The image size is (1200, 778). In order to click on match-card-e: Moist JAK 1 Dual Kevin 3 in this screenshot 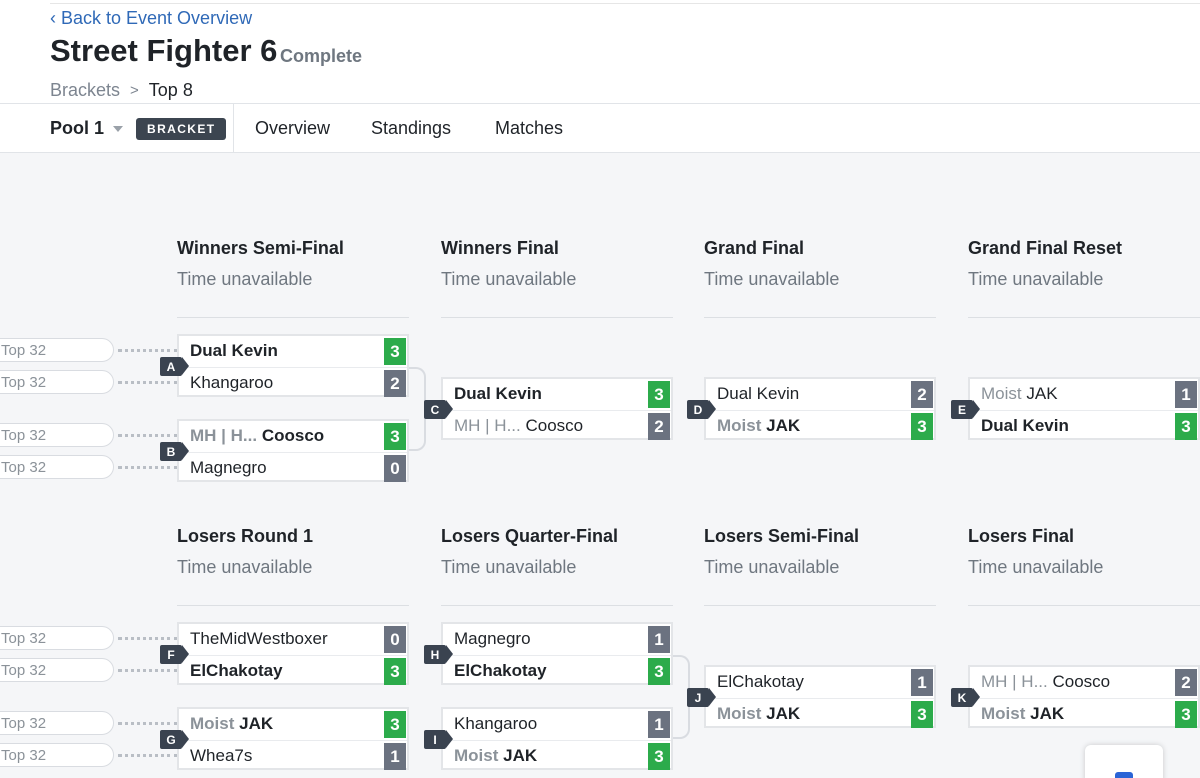, I will do `click(1084, 408)`.